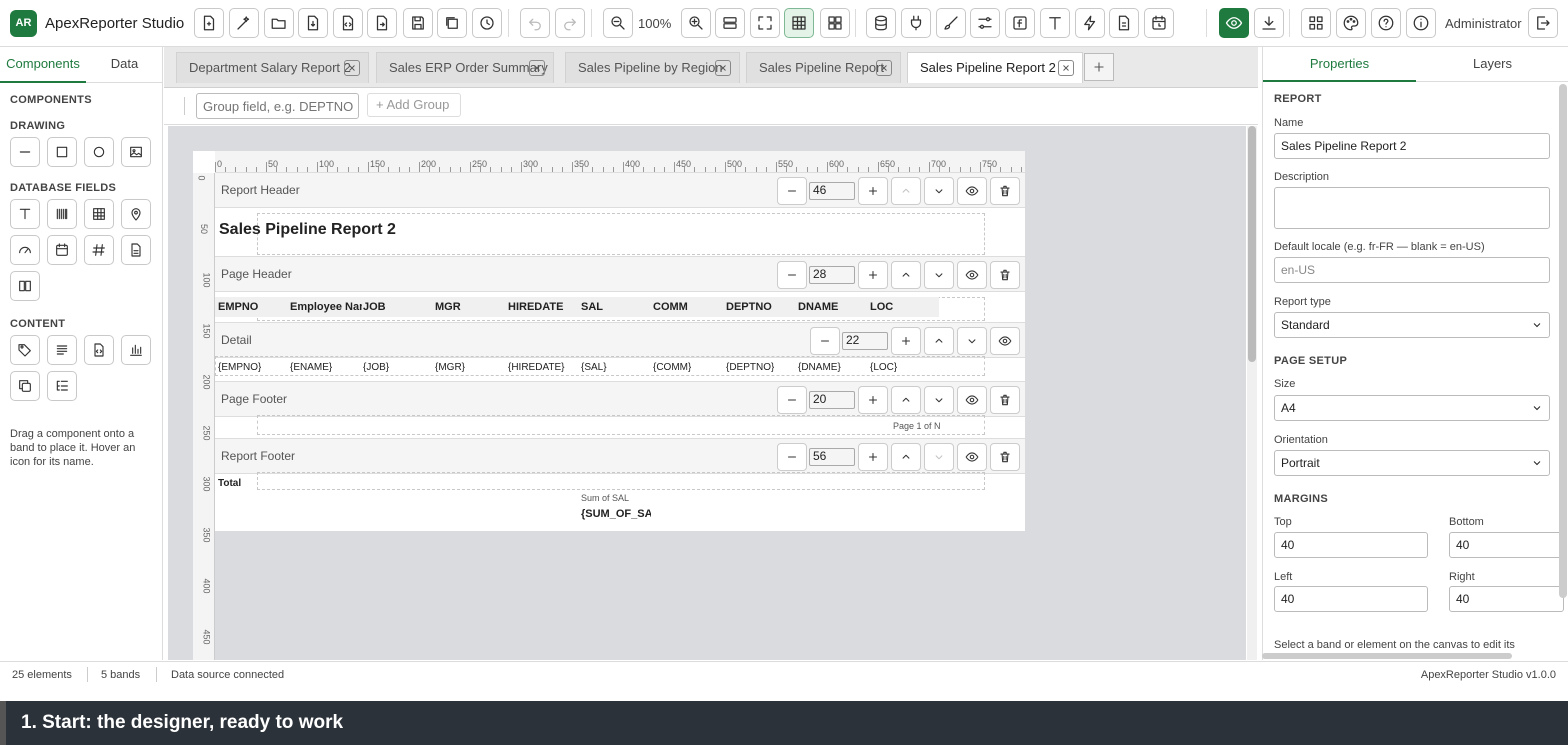 Image resolution: width=1568 pixels, height=745 pixels. What do you see at coordinates (465, 67) in the screenshot?
I see `document-tab: Sales ERP Order Summary` at bounding box center [465, 67].